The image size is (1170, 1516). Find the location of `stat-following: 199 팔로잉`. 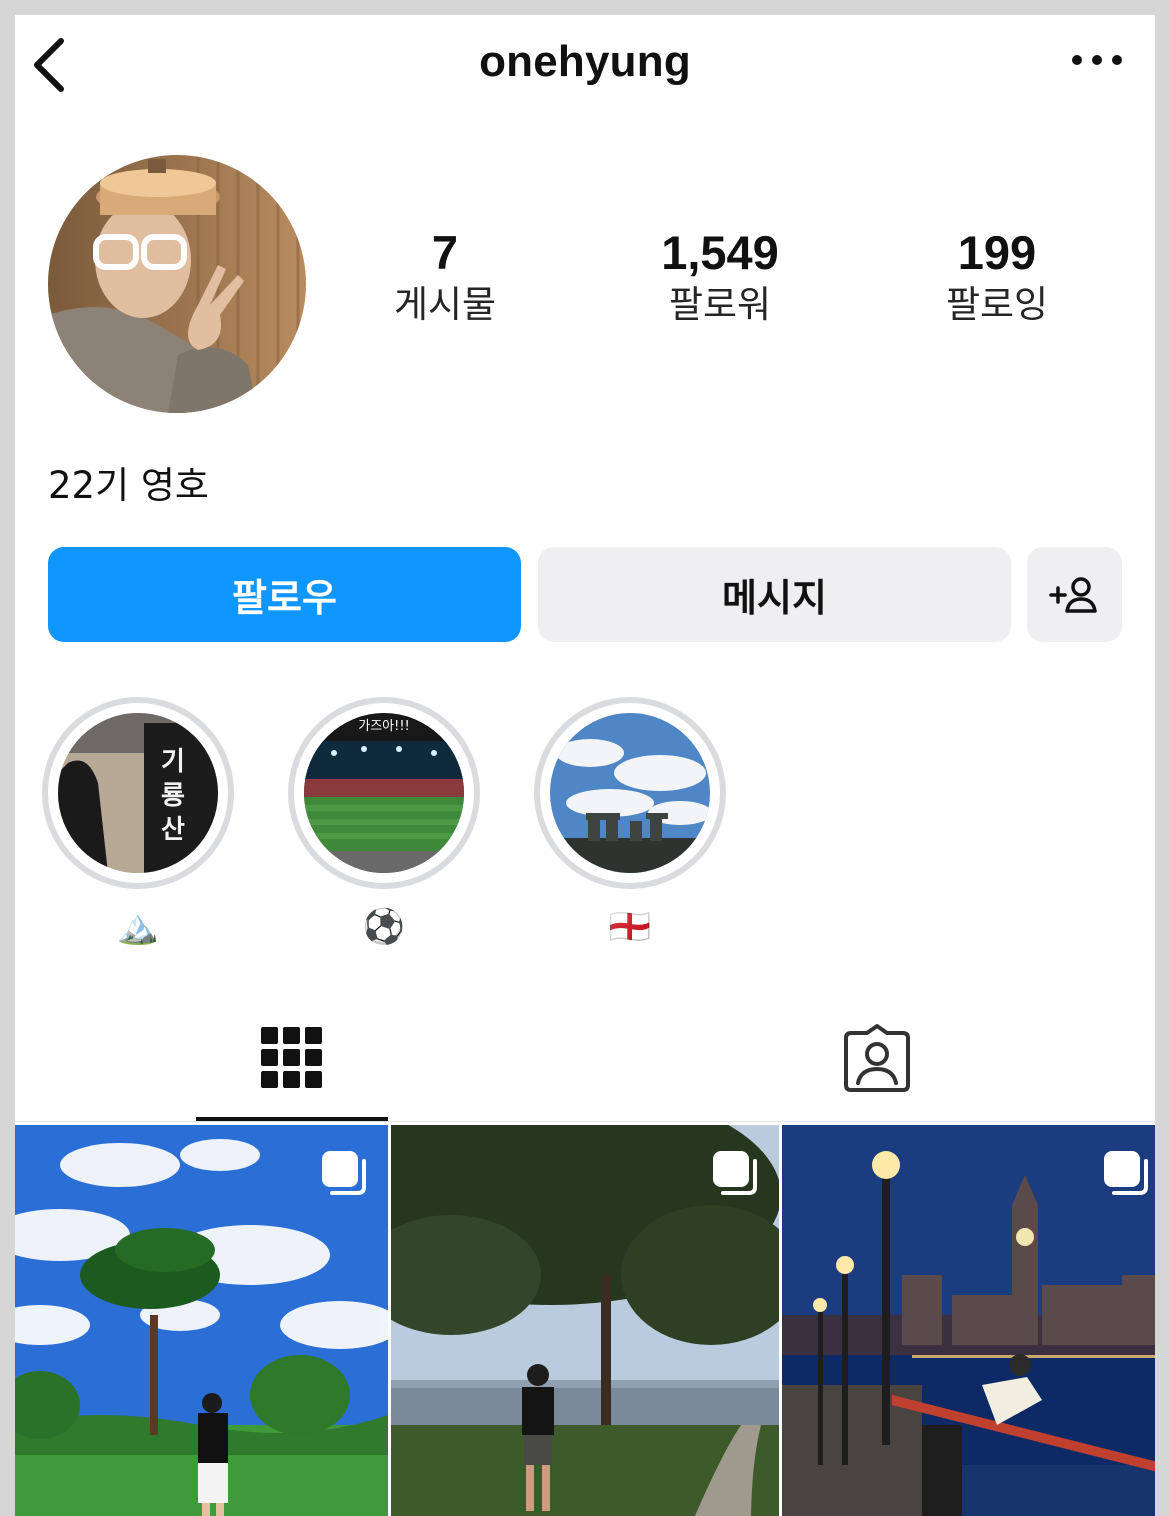

stat-following: 199 팔로잉 is located at coordinates (997, 277).